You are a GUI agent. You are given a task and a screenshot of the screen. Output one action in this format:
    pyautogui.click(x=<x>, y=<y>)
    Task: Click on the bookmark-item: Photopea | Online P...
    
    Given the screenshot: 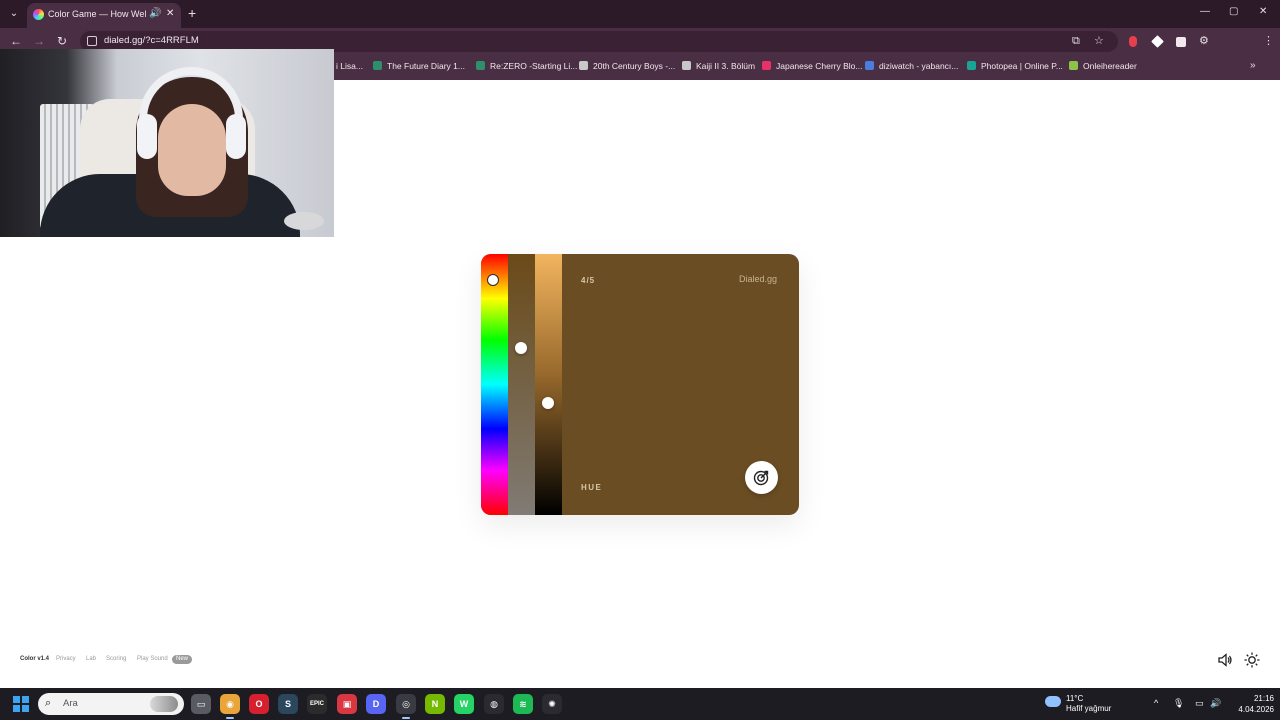 What is the action you would take?
    pyautogui.click(x=1015, y=67)
    